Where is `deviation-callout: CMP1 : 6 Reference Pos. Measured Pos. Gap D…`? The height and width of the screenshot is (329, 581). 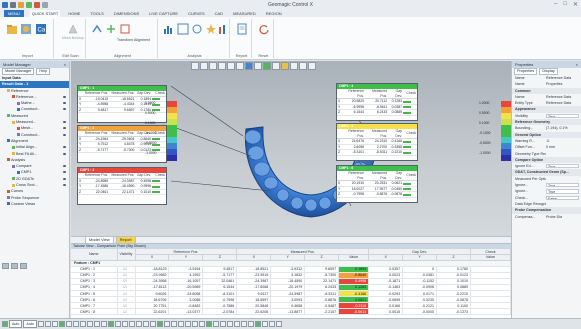
deviation-callout: CMP1 : 6 Reference Pos. Measured Pos. Gap D… is located at coordinates (377, 184).